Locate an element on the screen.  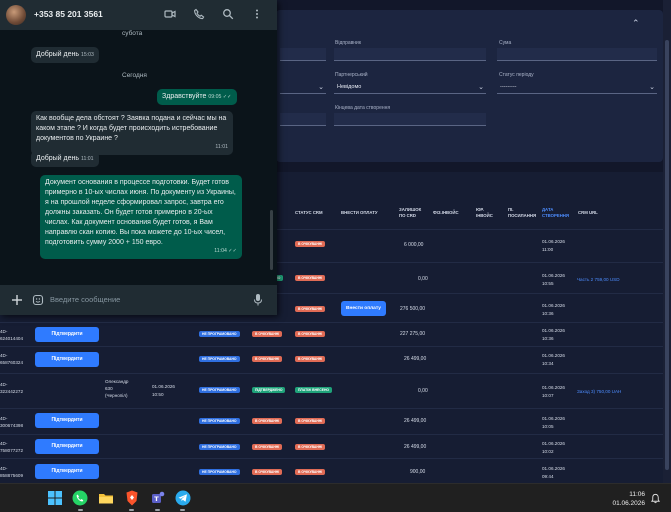
payment-time: 10:50 is located at coordinates (158, 394).